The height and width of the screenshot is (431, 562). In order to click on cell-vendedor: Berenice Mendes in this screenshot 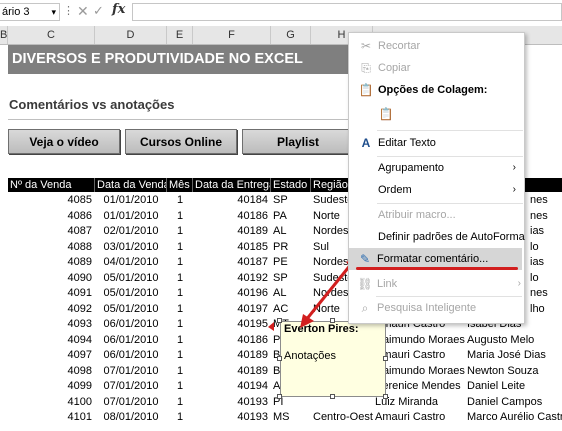, I will do `click(419, 386)`.